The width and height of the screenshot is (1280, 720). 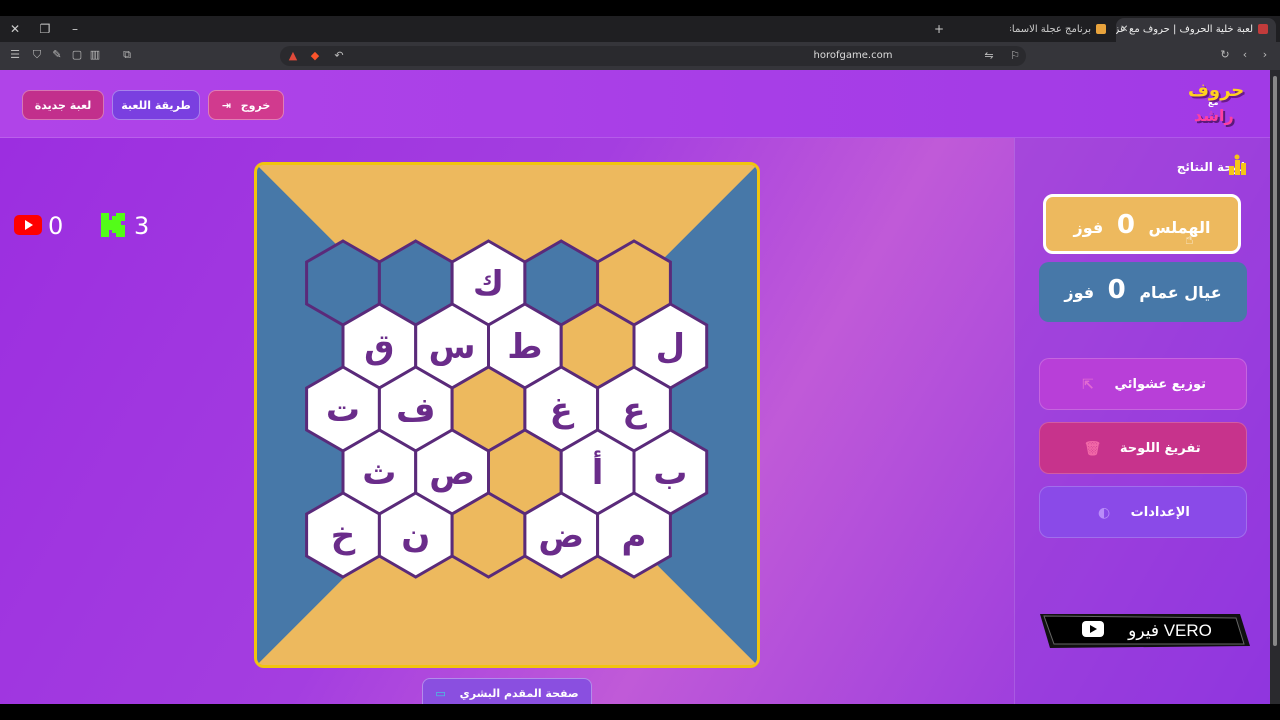 I want to click on monitor-icon: ▭, so click(x=440, y=693).